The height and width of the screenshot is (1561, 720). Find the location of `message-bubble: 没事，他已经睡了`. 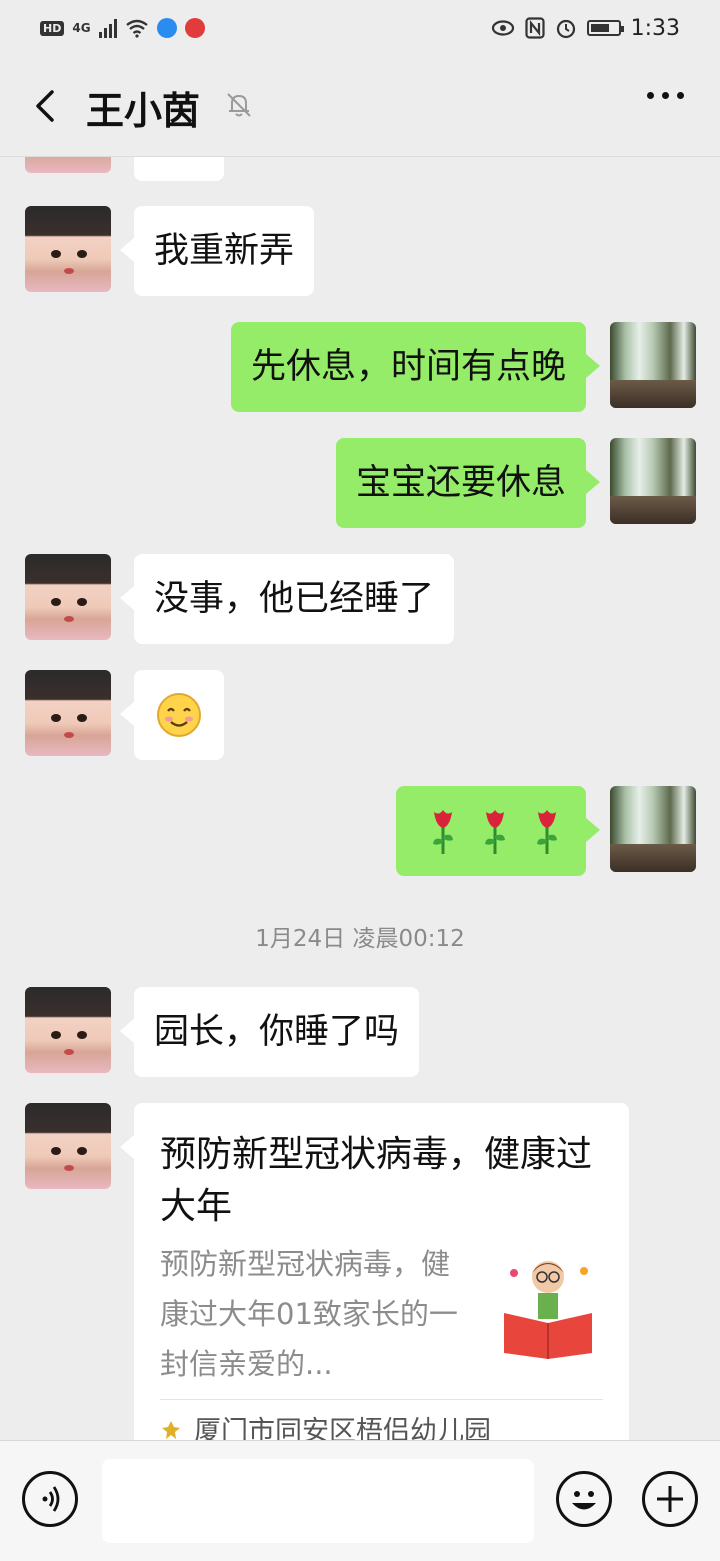

message-bubble: 没事，他已经睡了 is located at coordinates (287, 599).